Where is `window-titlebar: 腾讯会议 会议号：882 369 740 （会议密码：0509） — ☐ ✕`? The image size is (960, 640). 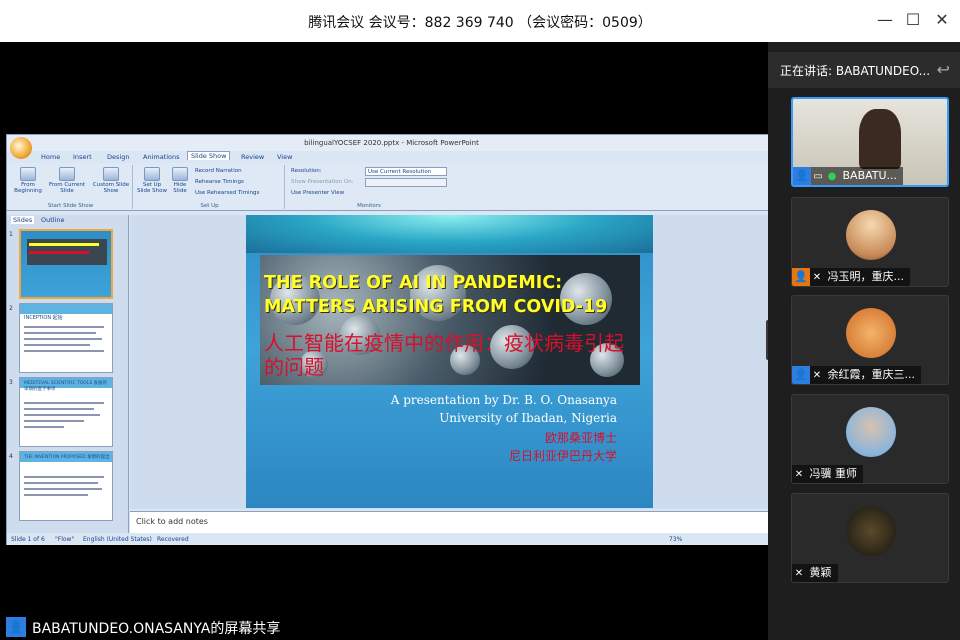
window-titlebar: 腾讯会议 会议号：882 369 740 （会议密码：0509） — ☐ ✕ is located at coordinates (480, 21).